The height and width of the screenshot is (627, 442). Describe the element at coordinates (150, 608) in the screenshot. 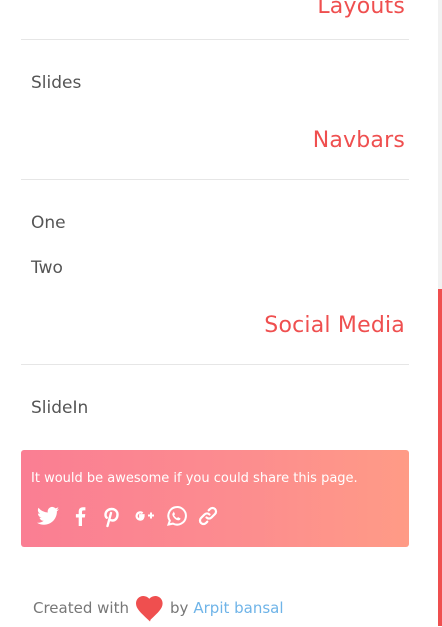

I see `heart-icon` at that location.